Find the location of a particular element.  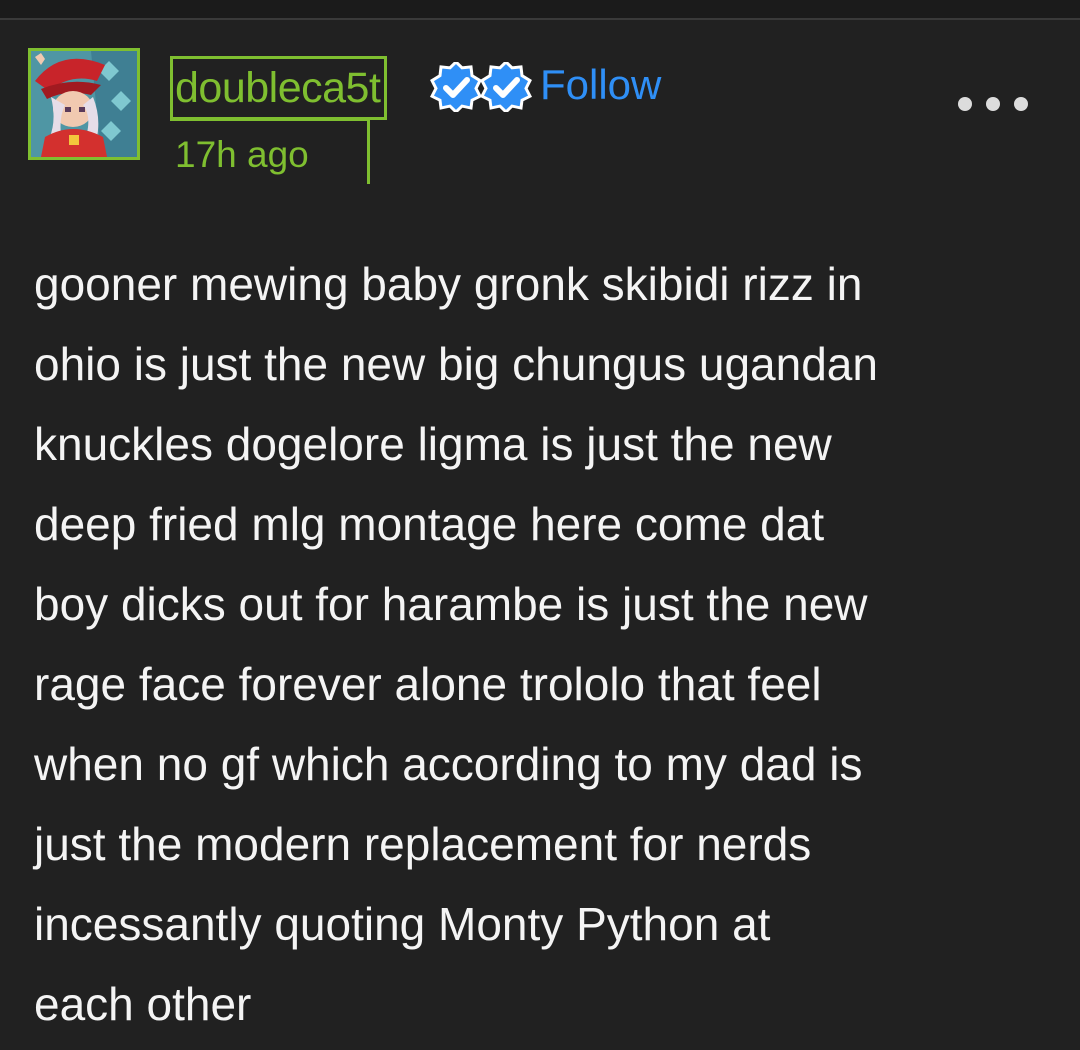

follow-button: Follow is located at coordinates (600, 85).